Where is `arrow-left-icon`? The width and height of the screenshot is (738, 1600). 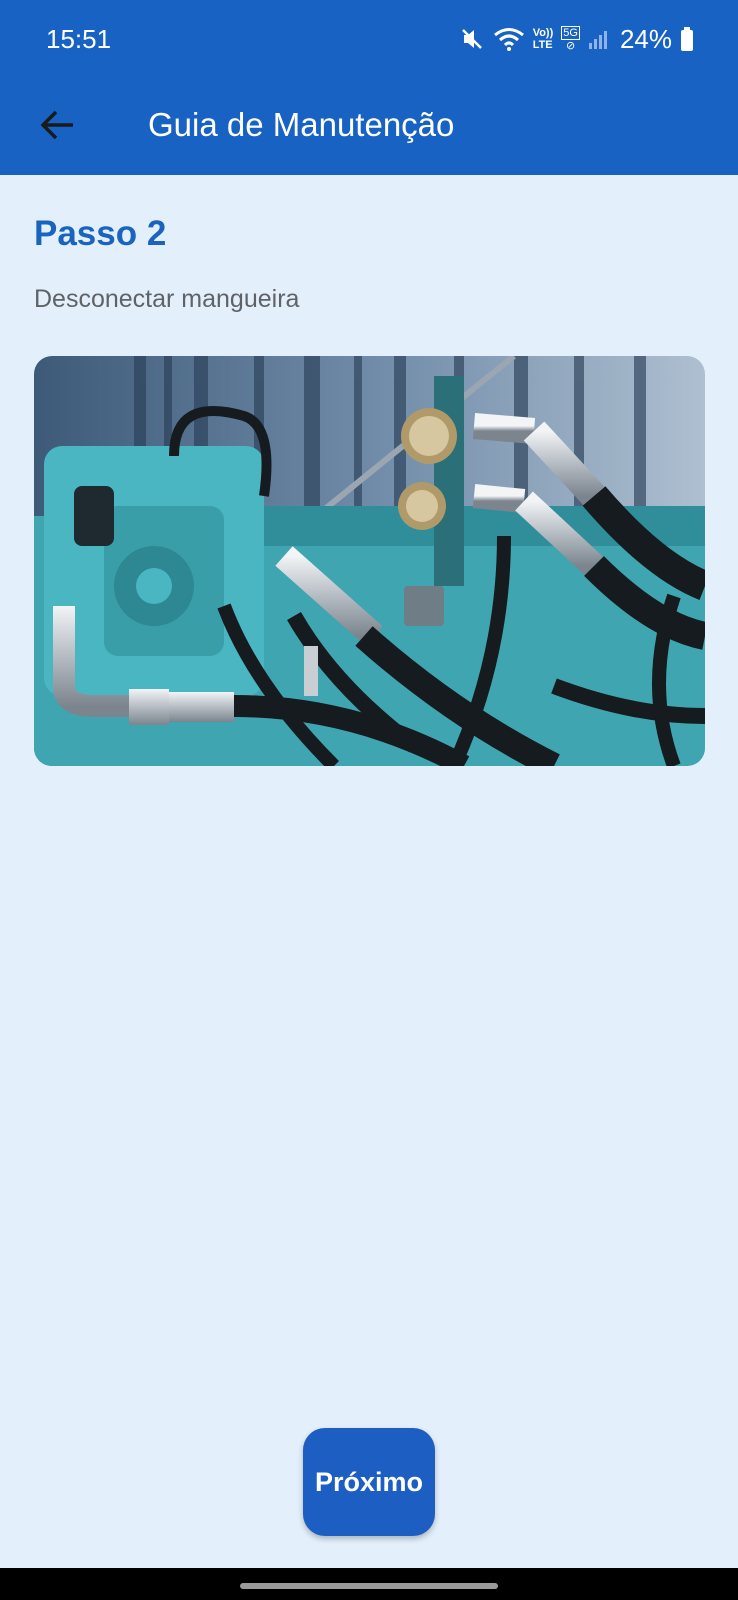 arrow-left-icon is located at coordinates (57, 127).